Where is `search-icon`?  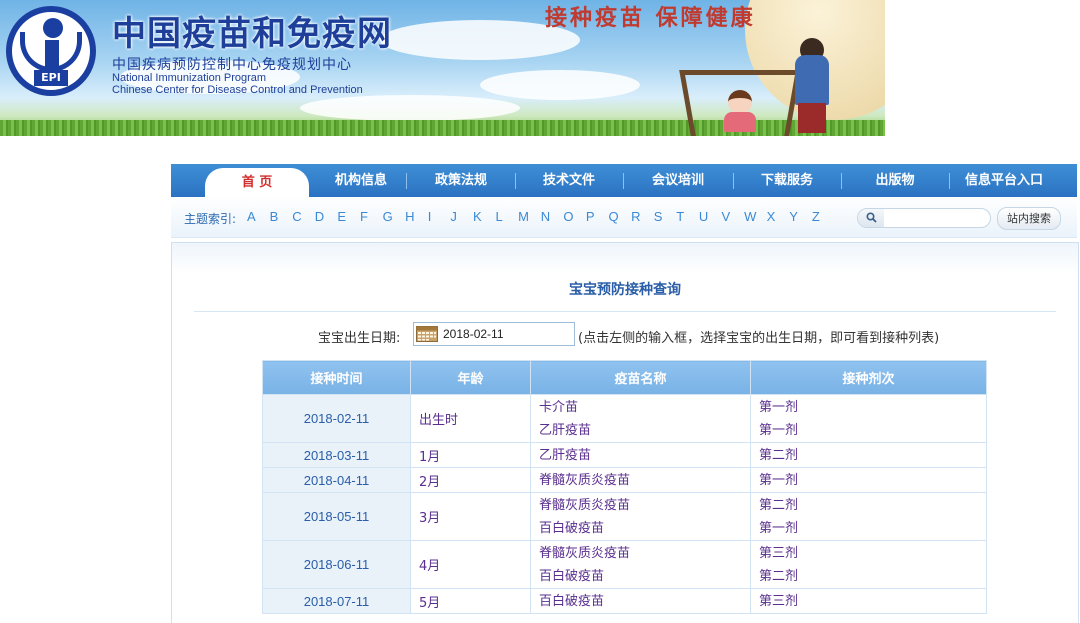
search-icon is located at coordinates (871, 218).